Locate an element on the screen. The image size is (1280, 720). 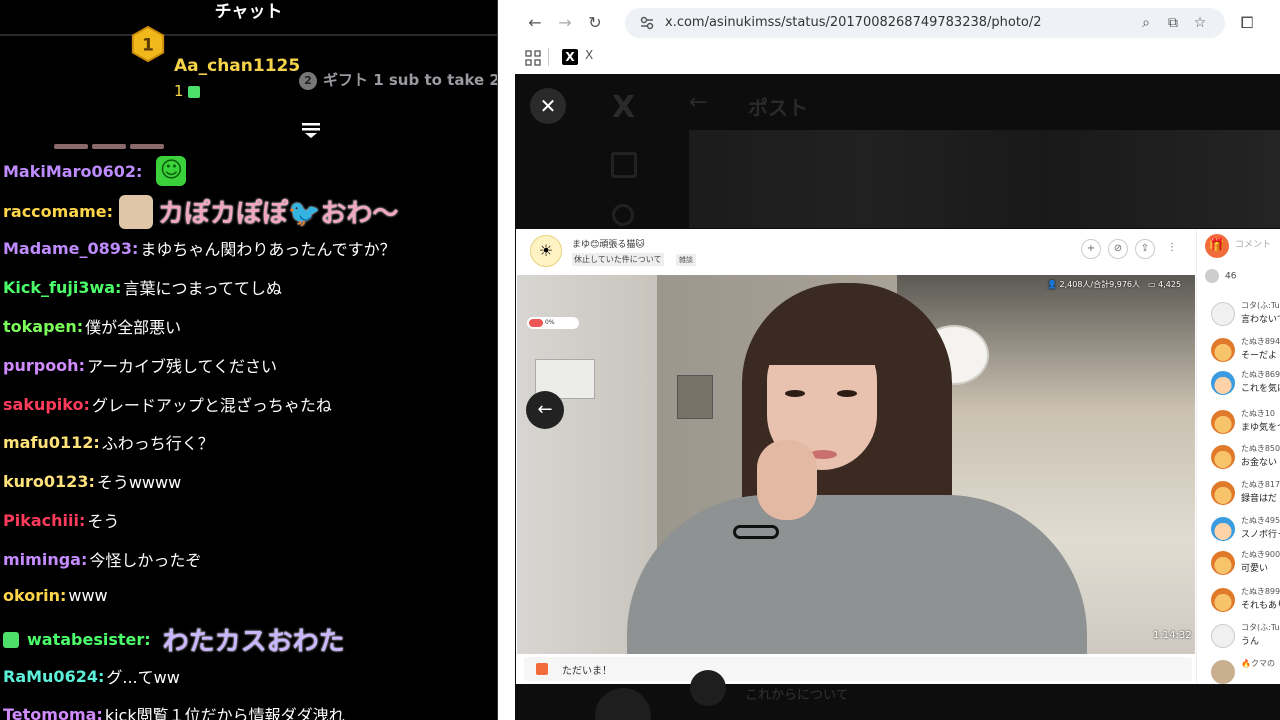
top-gifter-name: Aa_chan1125 is located at coordinates (237, 66).